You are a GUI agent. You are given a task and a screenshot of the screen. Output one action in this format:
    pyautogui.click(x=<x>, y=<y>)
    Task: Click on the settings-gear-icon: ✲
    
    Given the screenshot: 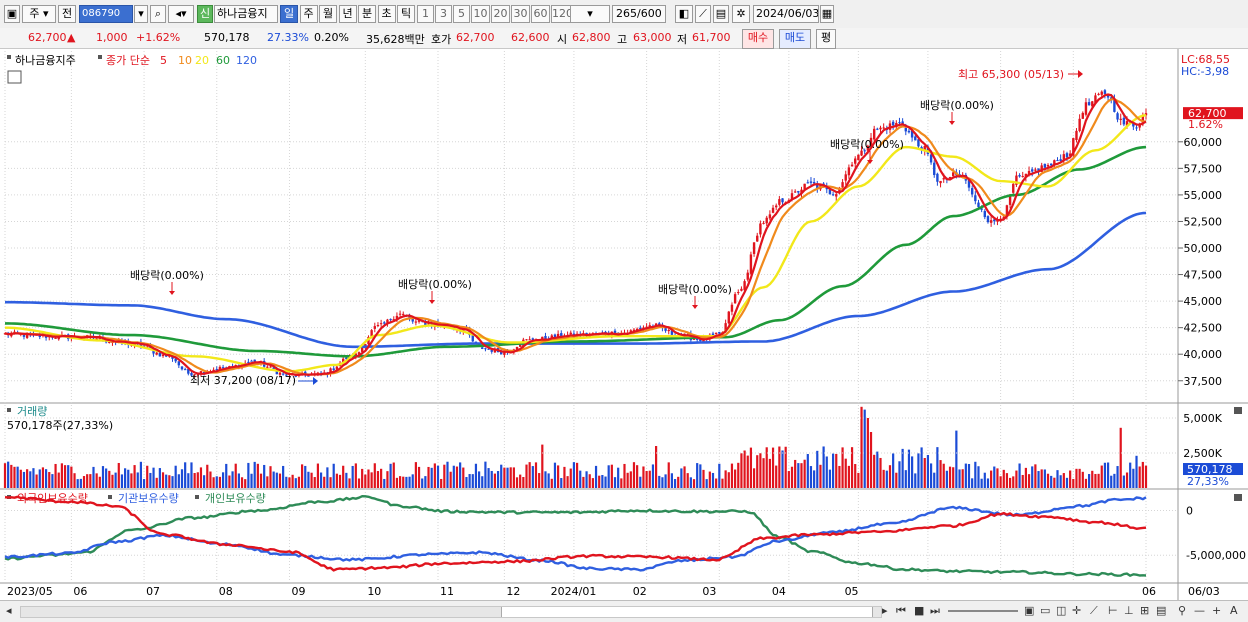 What is the action you would take?
    pyautogui.click(x=741, y=14)
    